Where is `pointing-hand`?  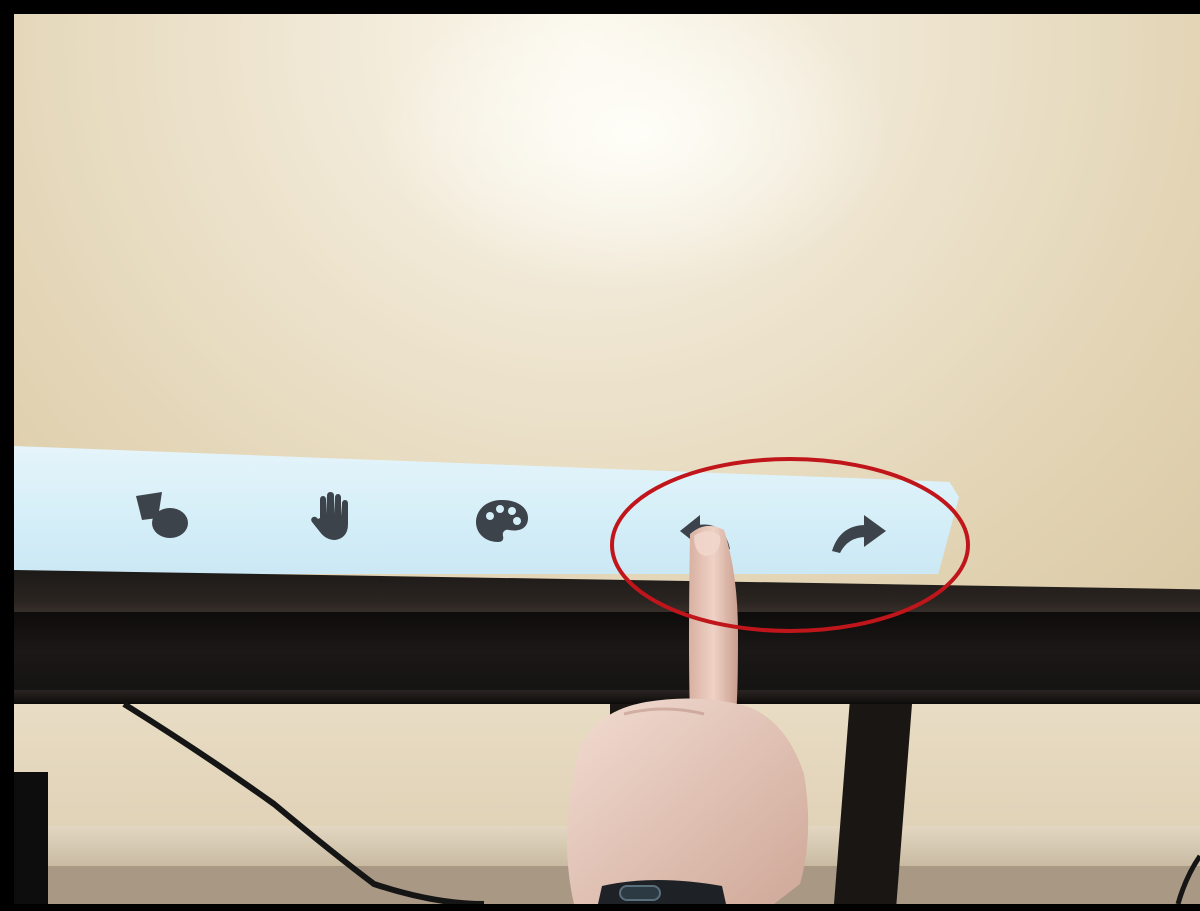 pointing-hand is located at coordinates (688, 714).